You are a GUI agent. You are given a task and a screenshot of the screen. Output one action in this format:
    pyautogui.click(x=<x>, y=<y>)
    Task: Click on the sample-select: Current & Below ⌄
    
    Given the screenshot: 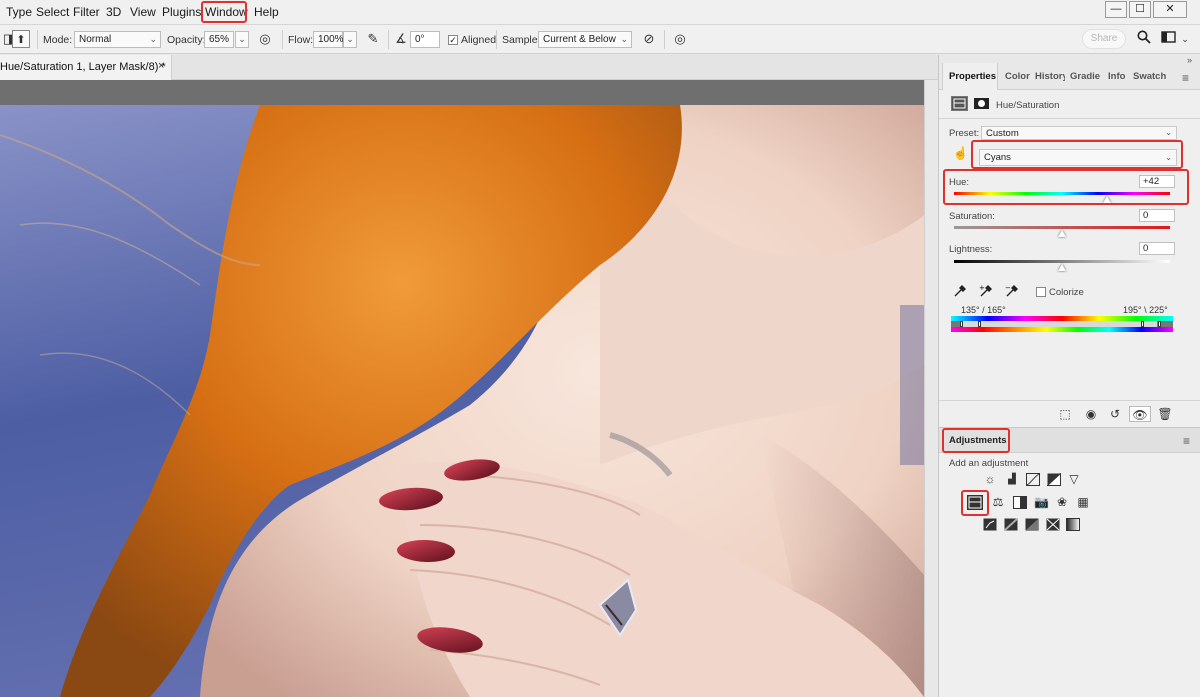 What is the action you would take?
    pyautogui.click(x=585, y=39)
    